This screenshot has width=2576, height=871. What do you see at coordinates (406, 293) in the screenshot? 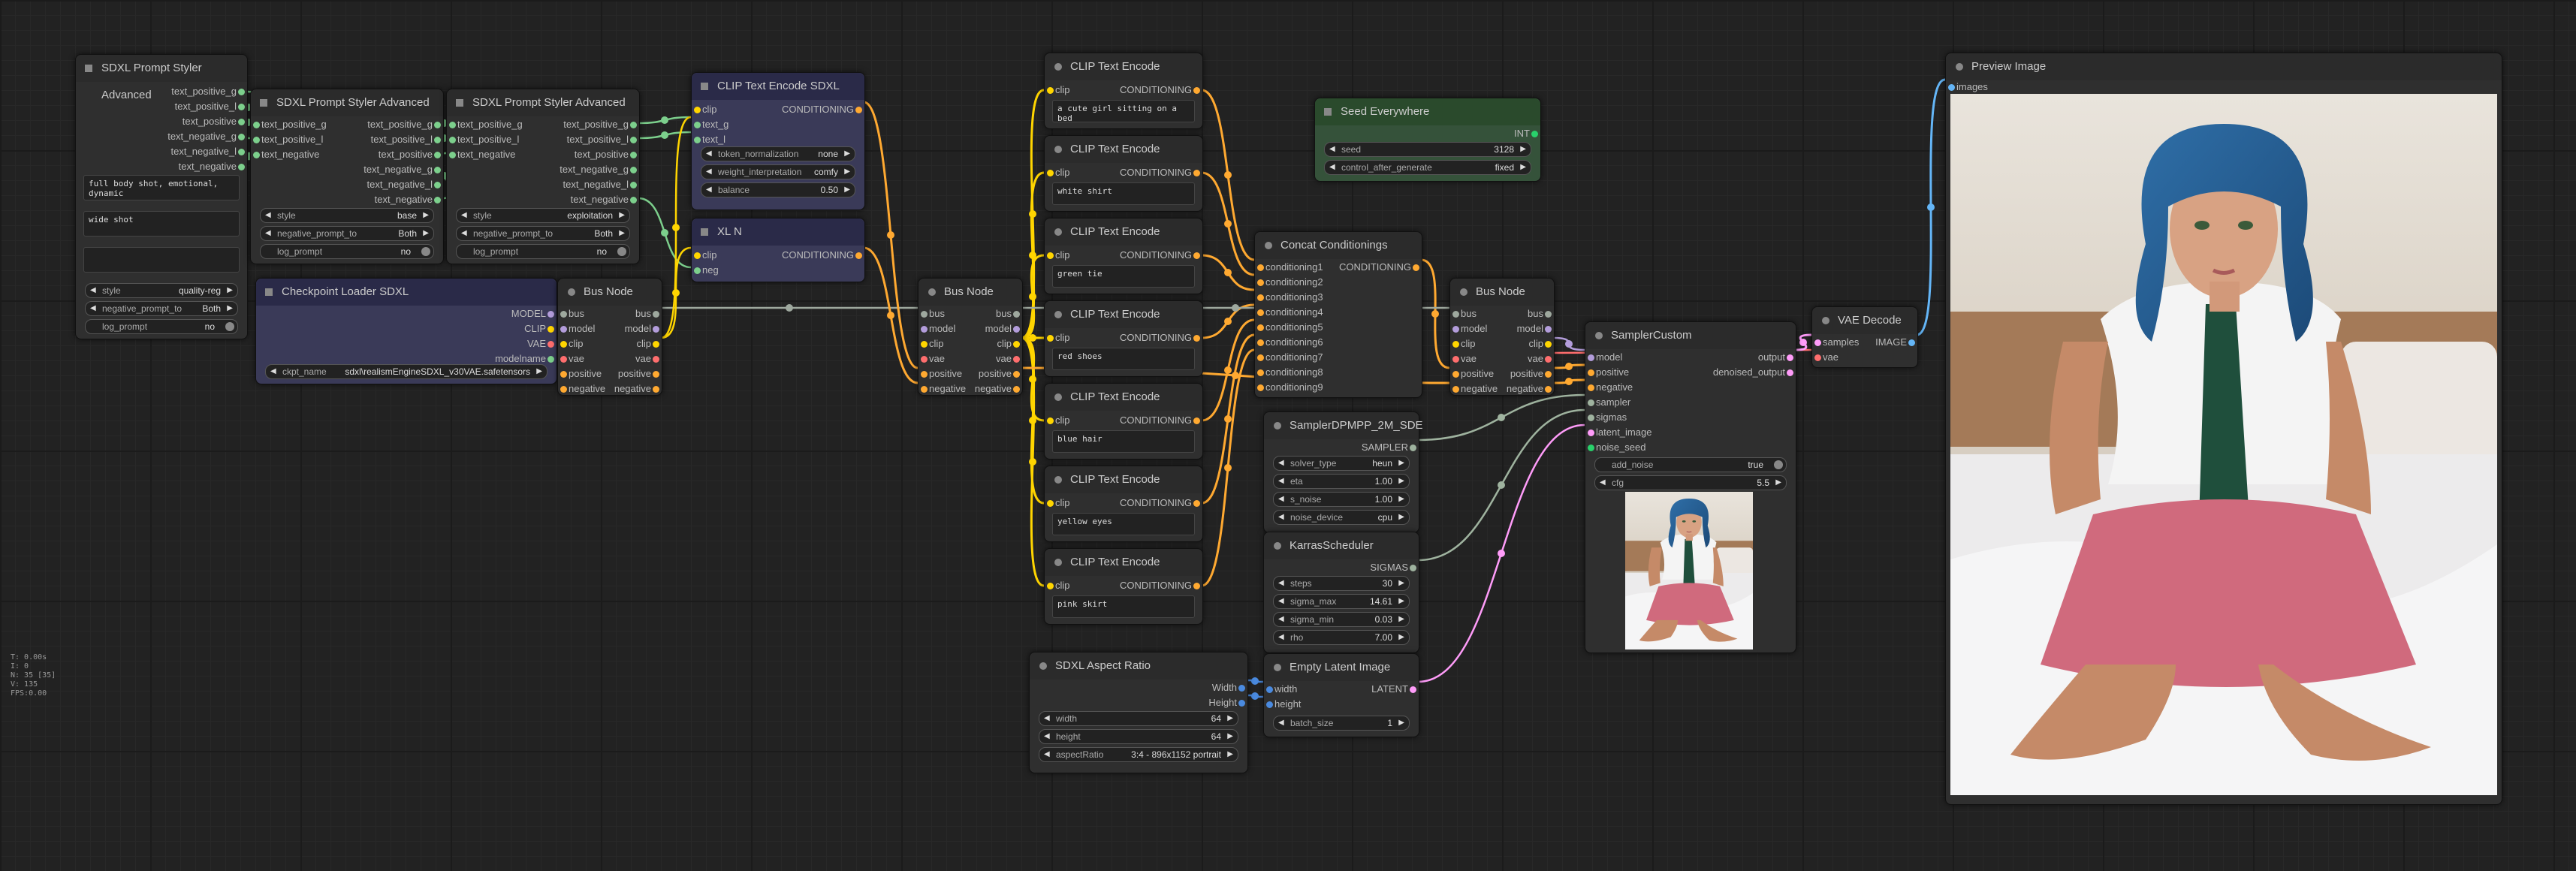
I see `checkpoint-loader-header: Checkpoint Loader SDXL` at bounding box center [406, 293].